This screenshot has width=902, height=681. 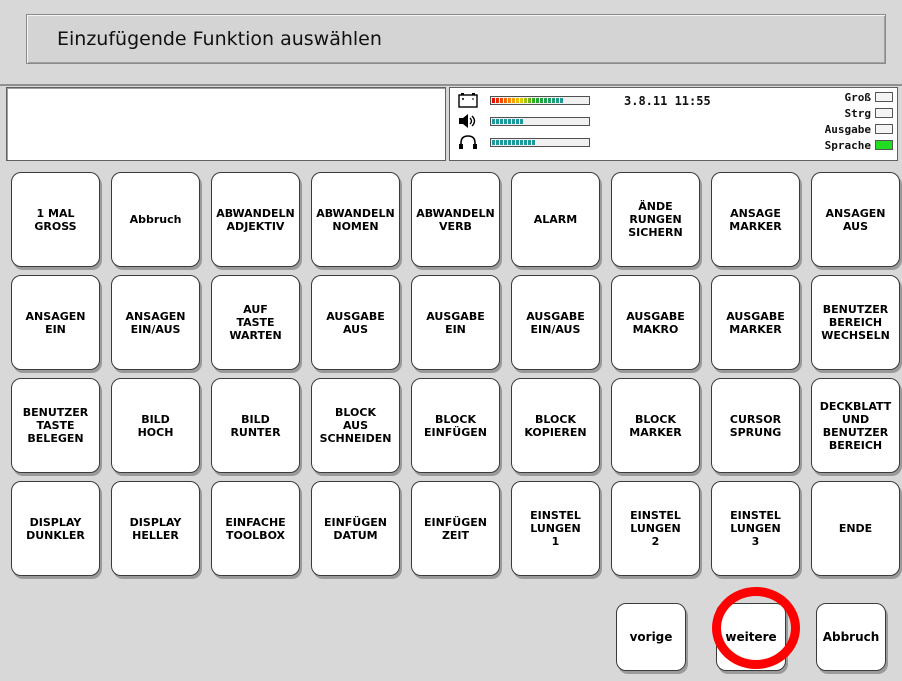 I want to click on function-key-label: BENUTZER TASTE BELEGEN, so click(x=55, y=425).